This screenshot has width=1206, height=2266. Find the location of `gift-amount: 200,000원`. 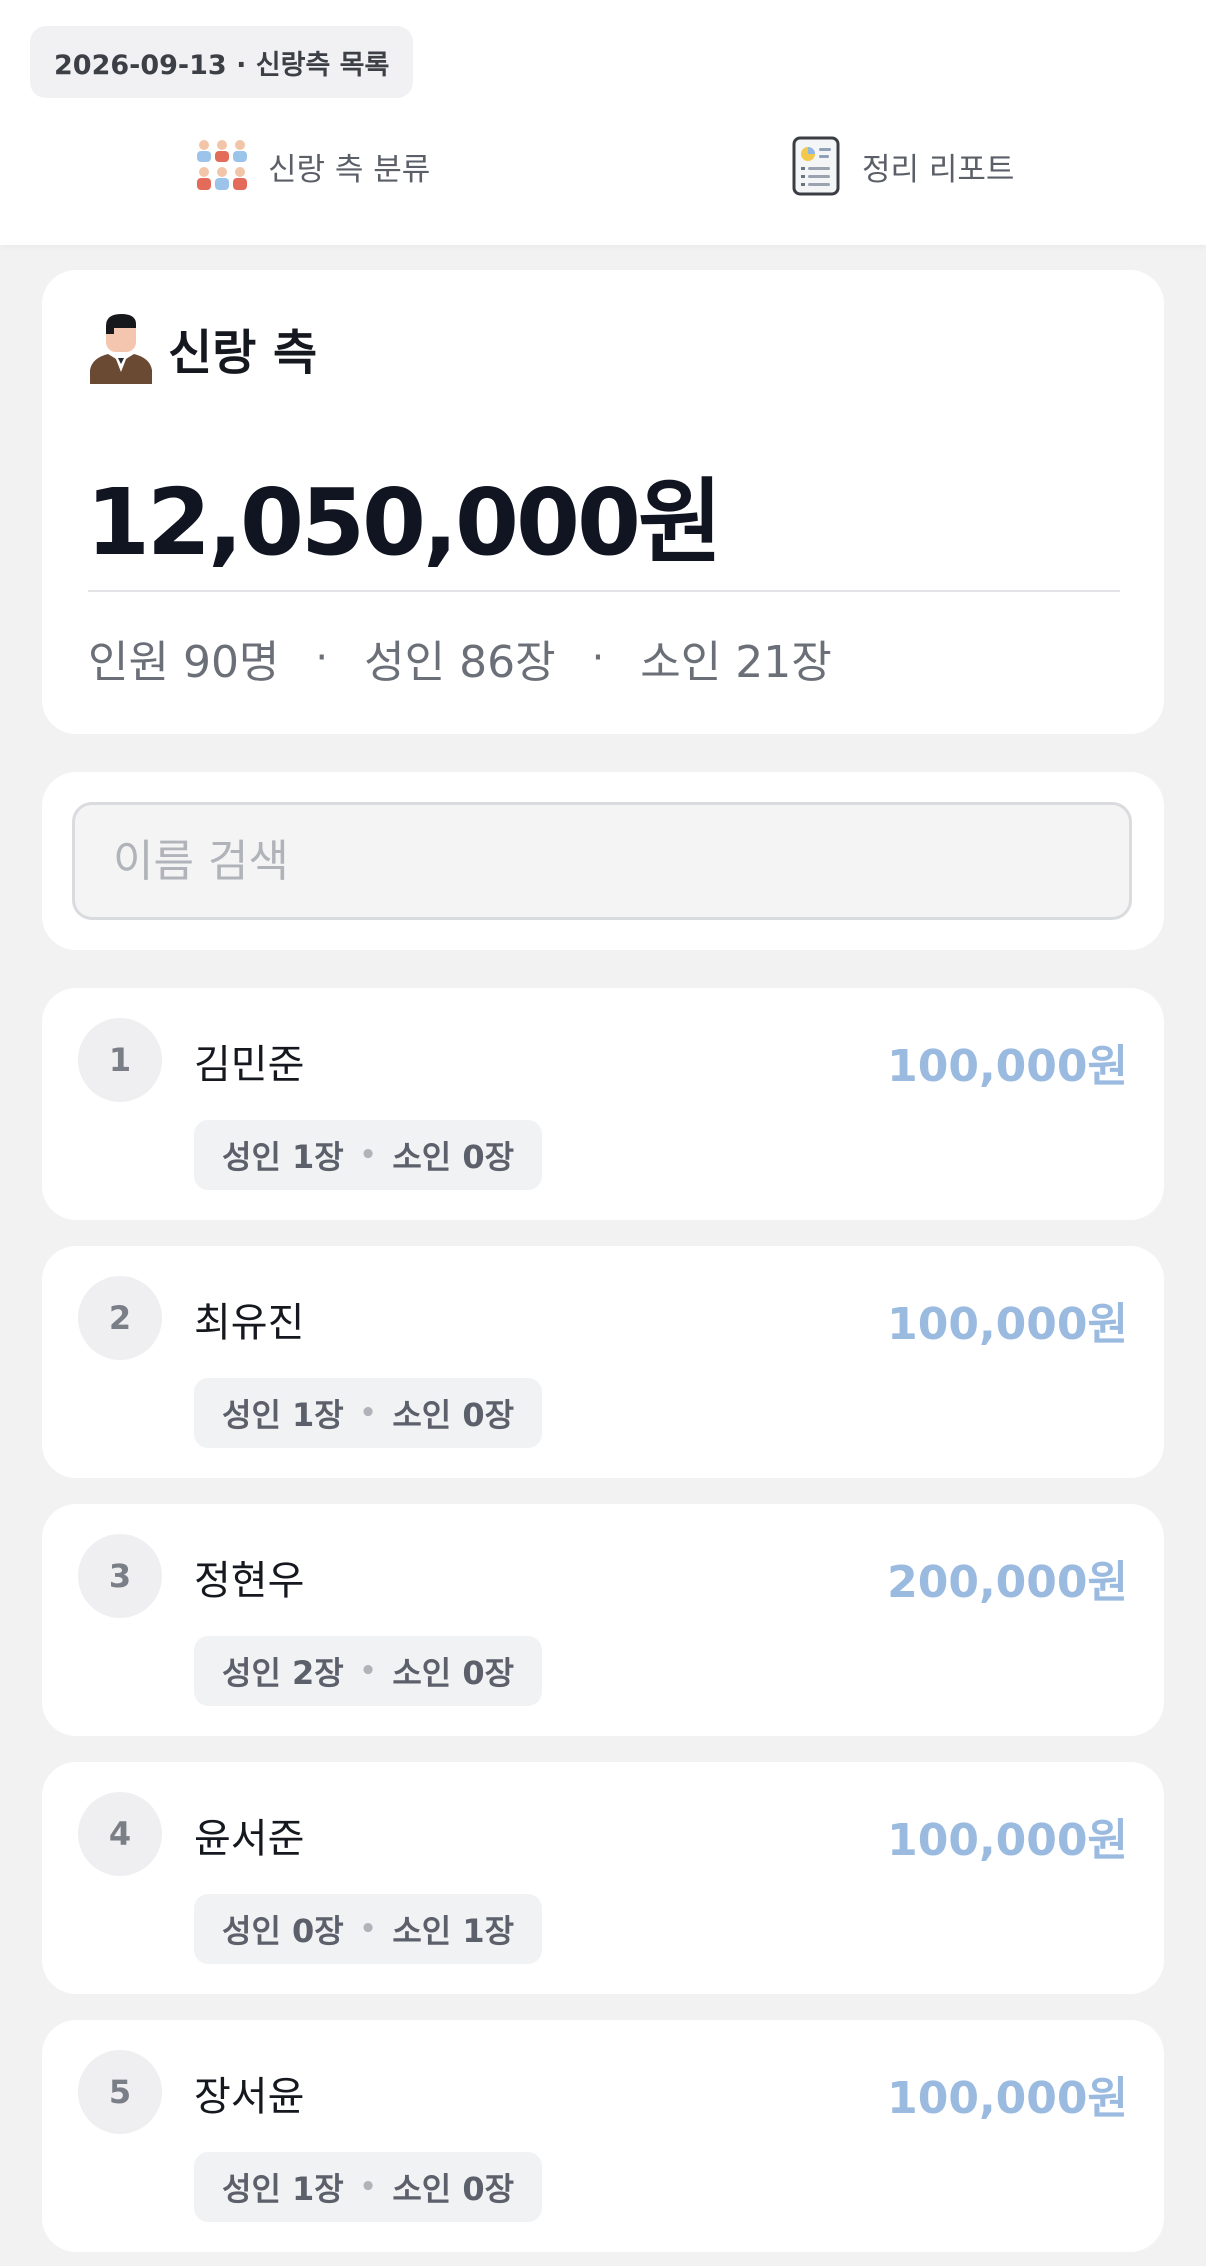

gift-amount: 200,000원 is located at coordinates (1007, 1582).